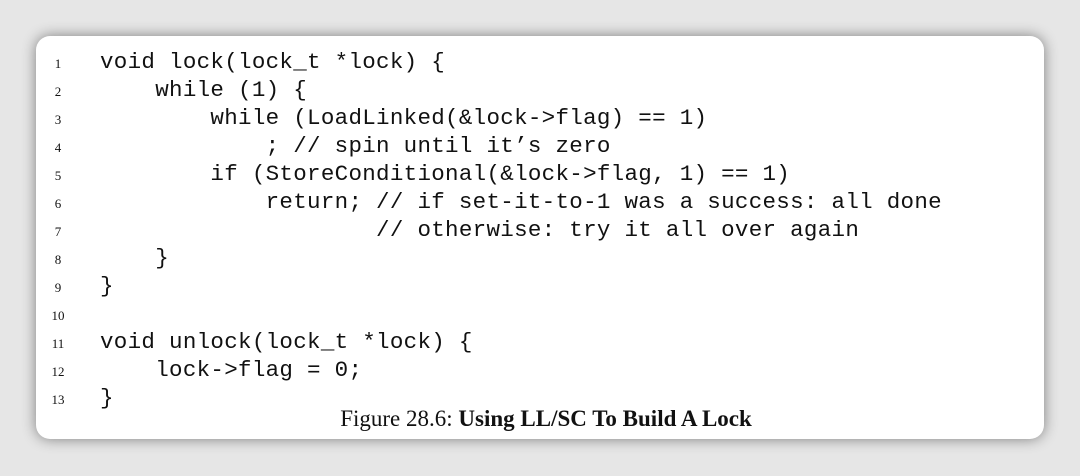  I want to click on code-text: while (LoadLinked(&lock->flag) == 1), so click(404, 118).